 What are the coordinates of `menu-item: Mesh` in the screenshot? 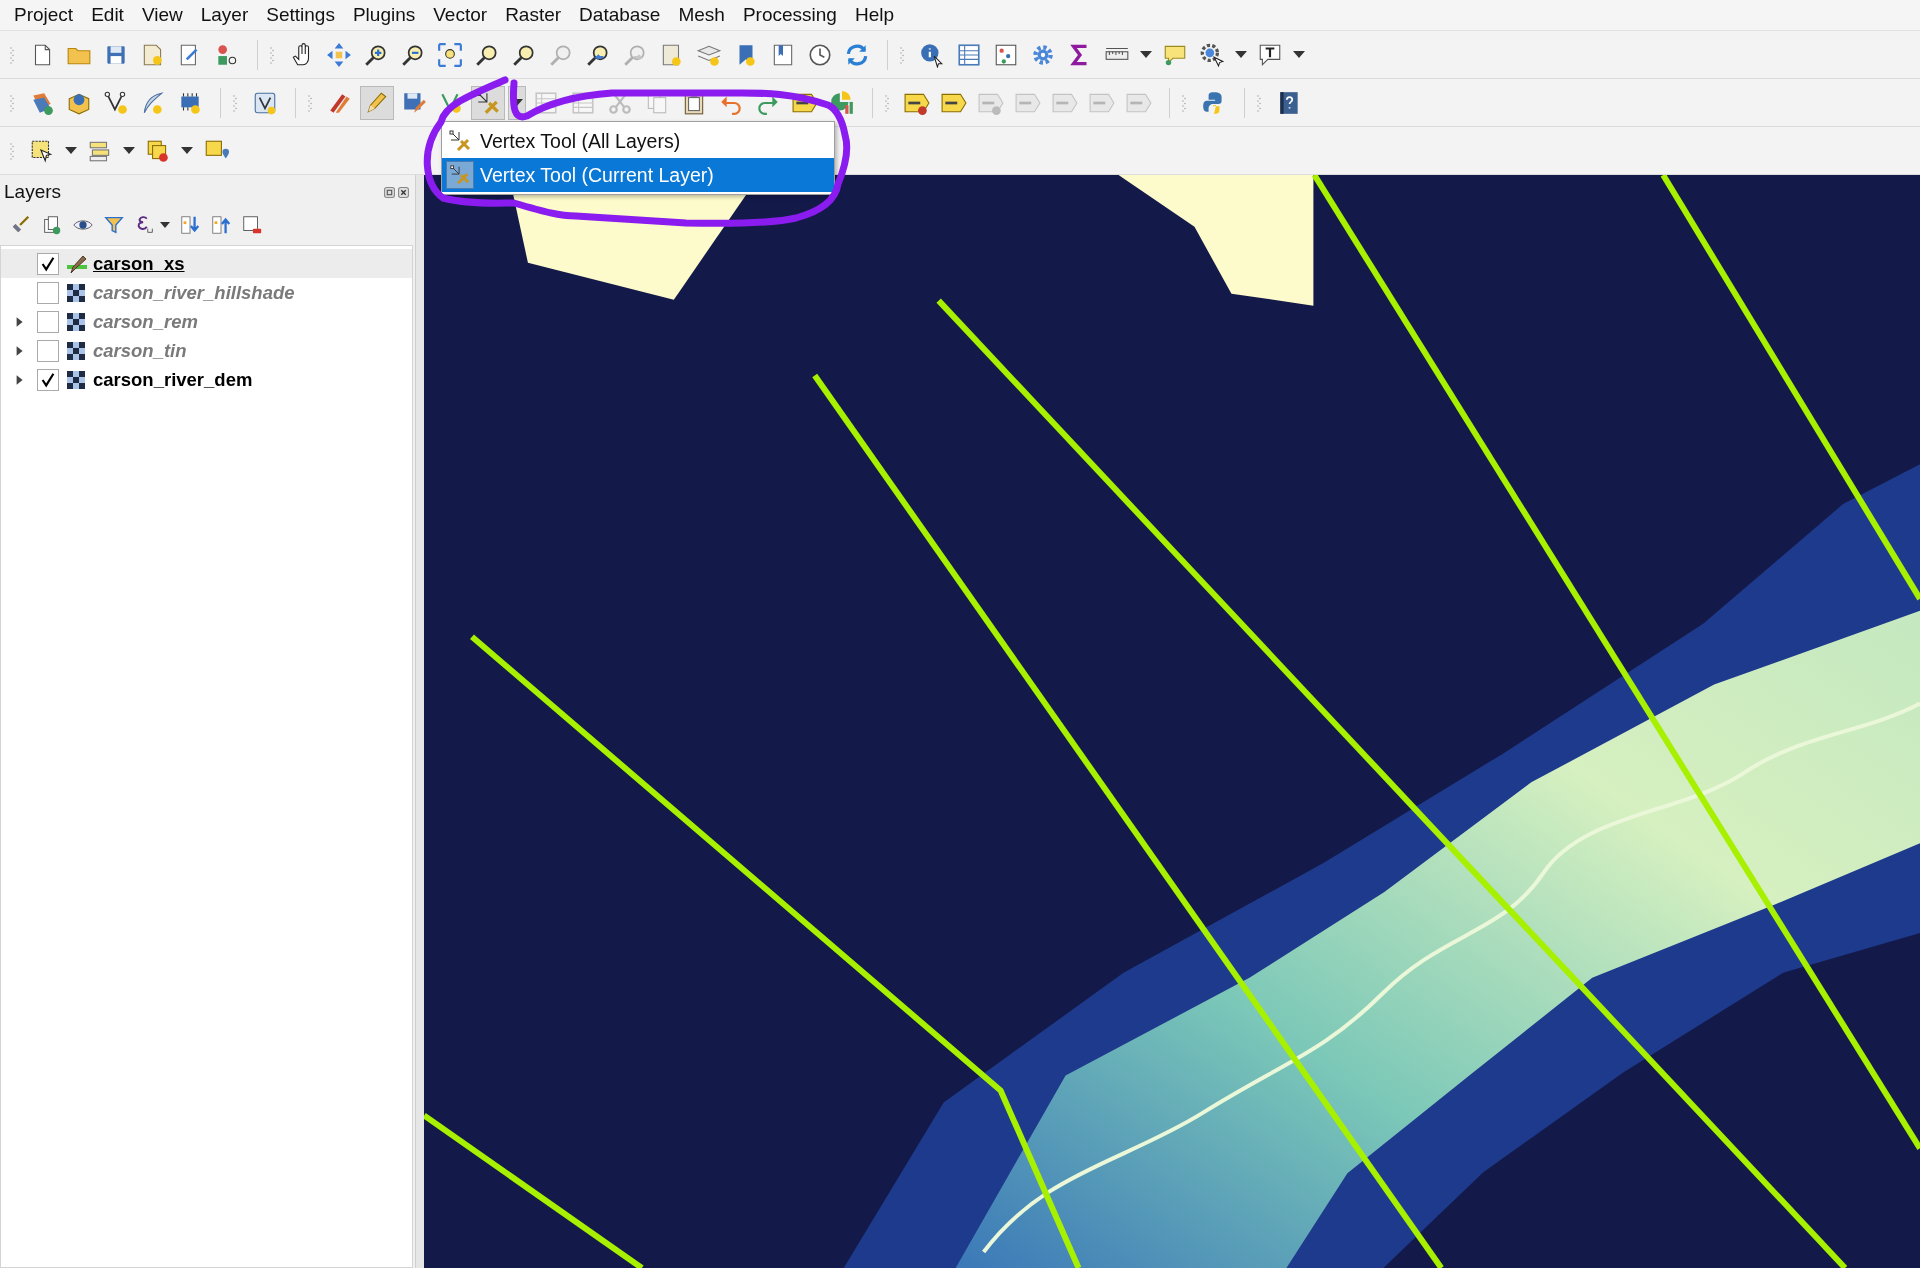 It's located at (701, 15).